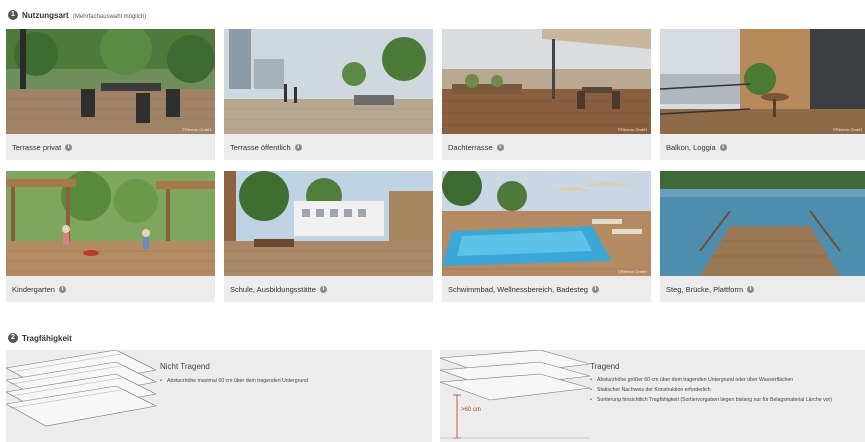 This screenshot has width=865, height=442. I want to click on decking-elevated-illustration, so click(515, 394).